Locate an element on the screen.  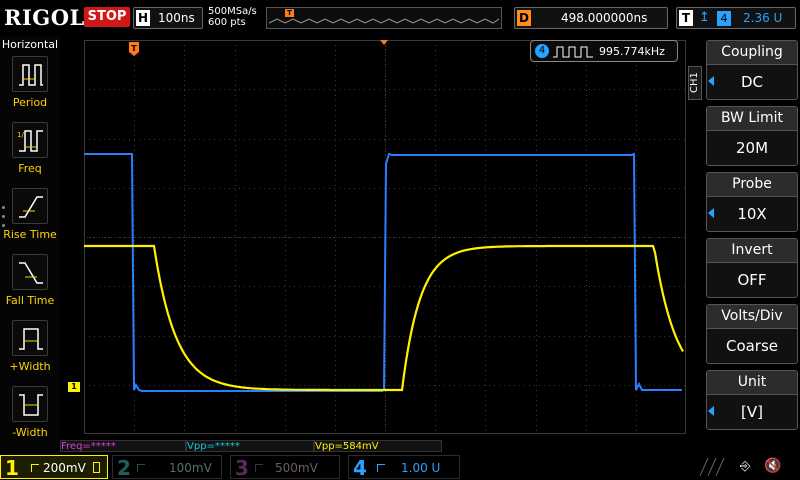
timebase-value: 100ns is located at coordinates (176, 18).